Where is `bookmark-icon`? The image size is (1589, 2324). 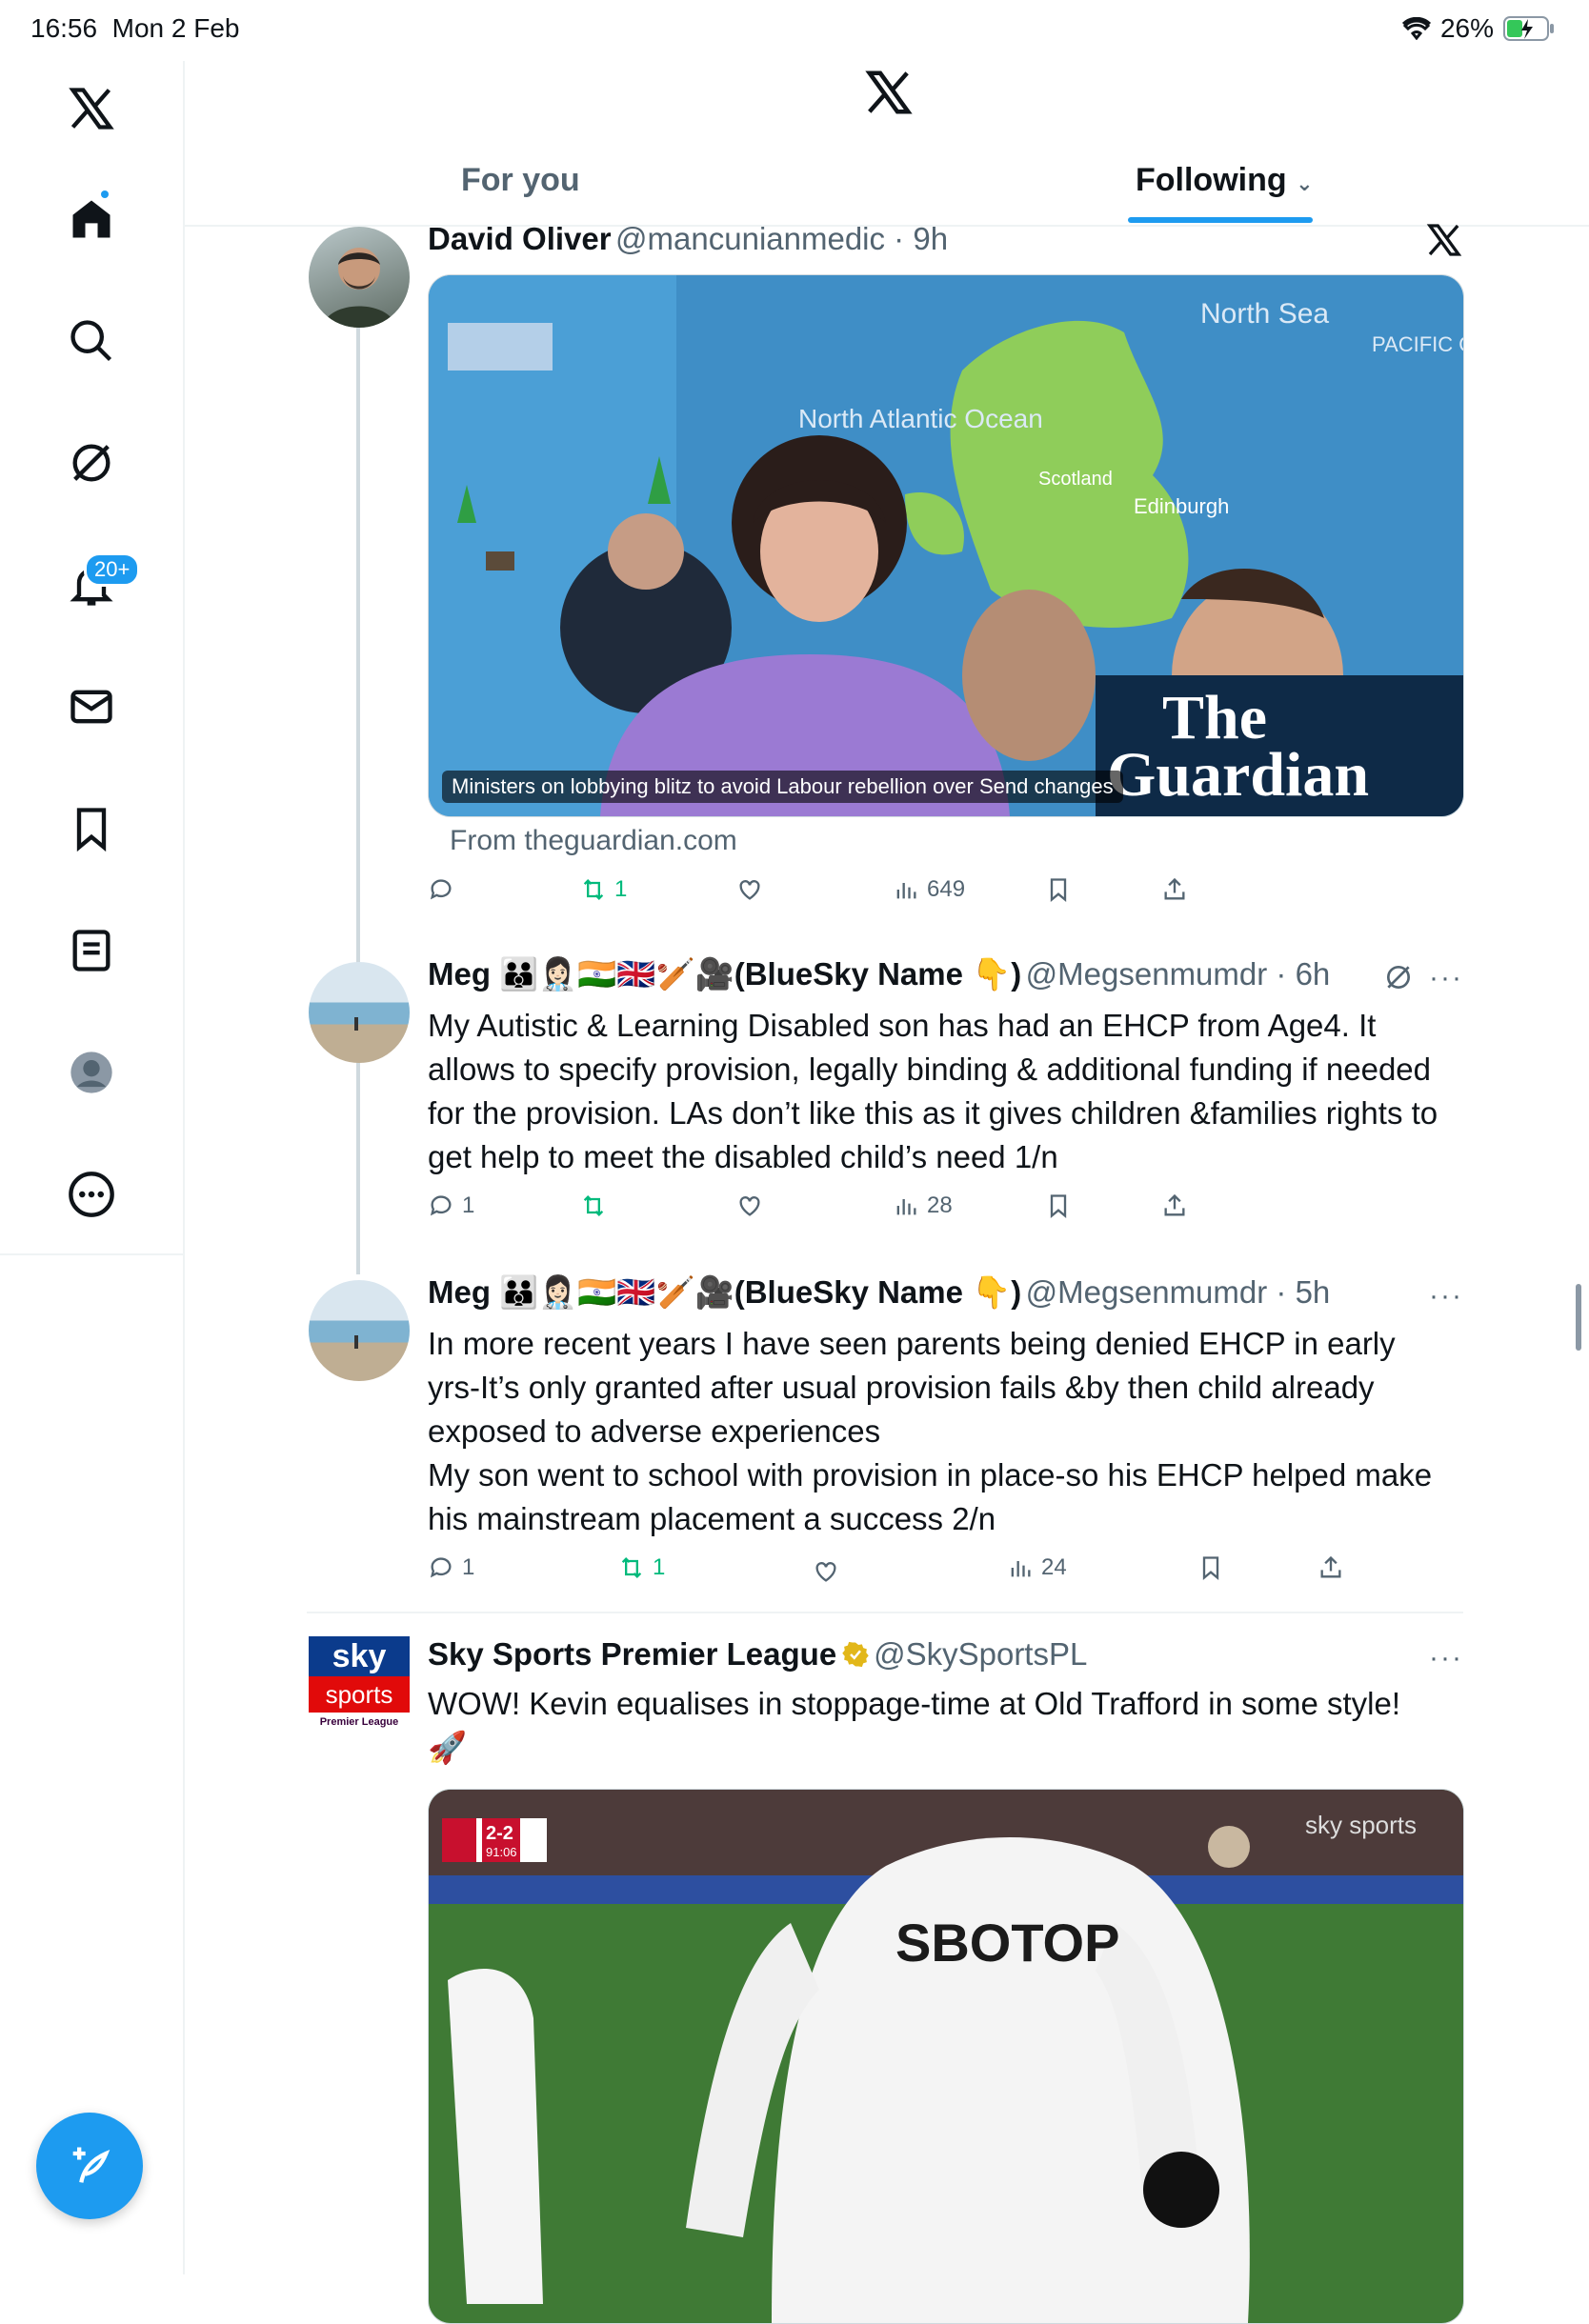
bookmark-icon is located at coordinates (1058, 890).